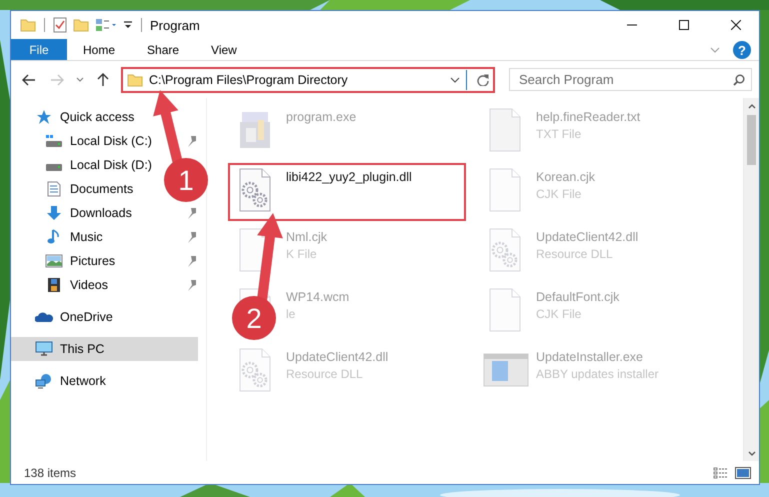  I want to click on nav-item: Documents, so click(74, 189).